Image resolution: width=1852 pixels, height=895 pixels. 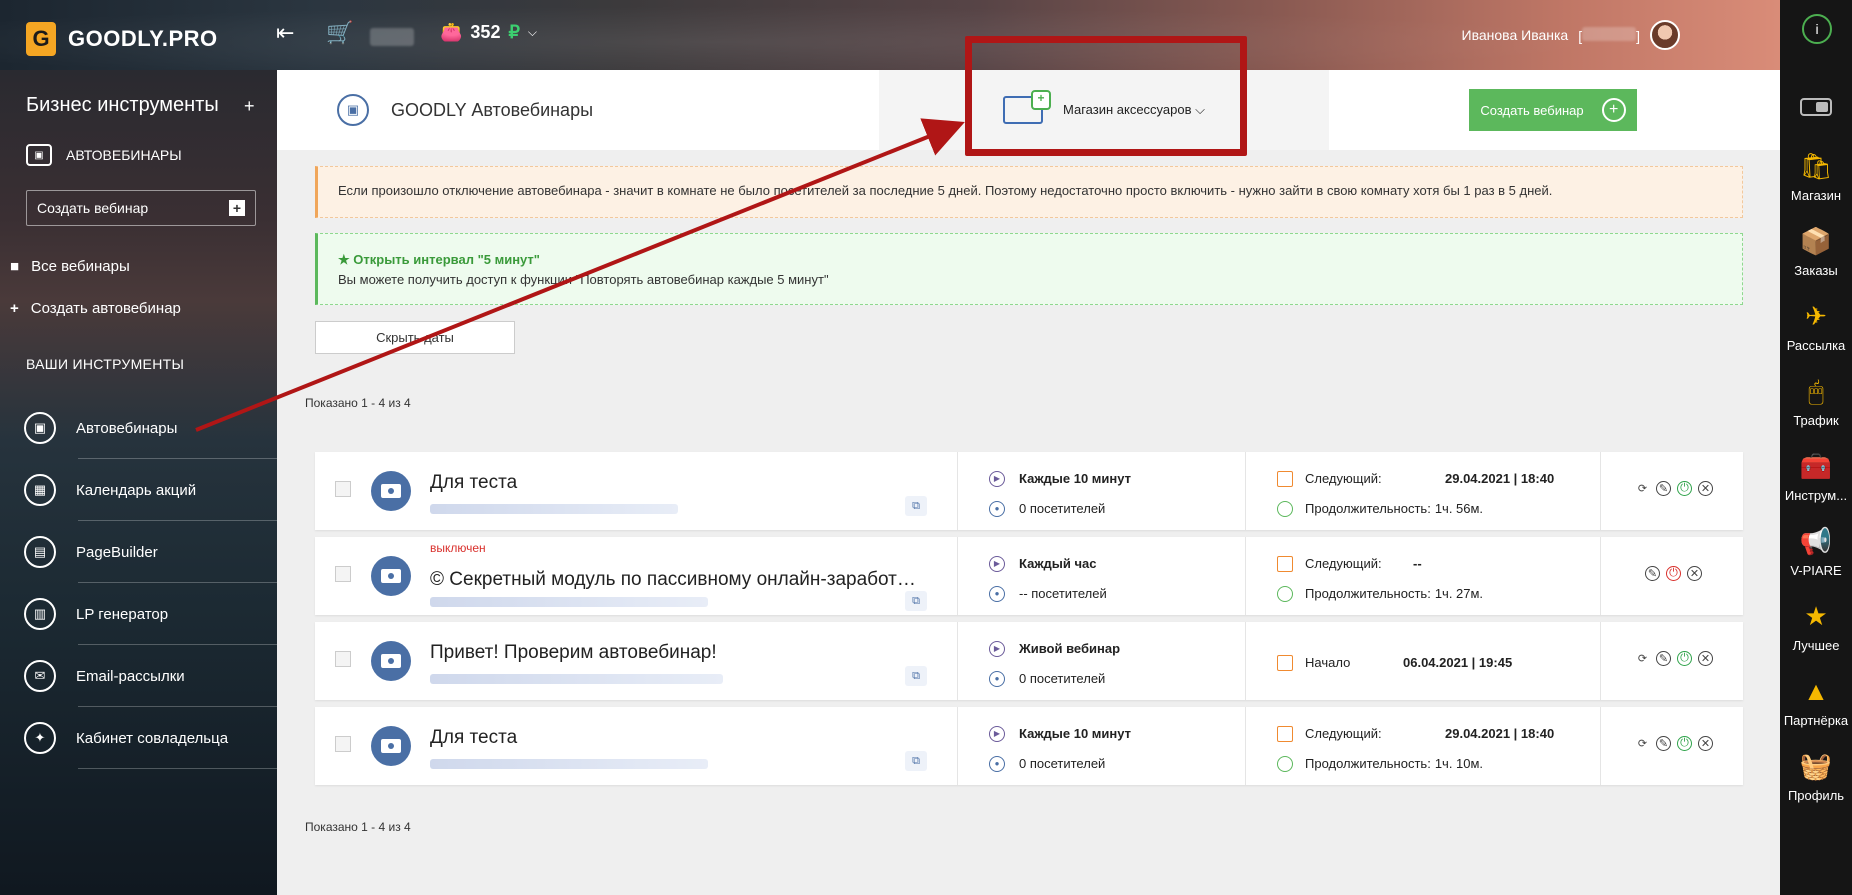 What do you see at coordinates (285, 33) in the screenshot?
I see `collapse-sidebar-icon: ⇤` at bounding box center [285, 33].